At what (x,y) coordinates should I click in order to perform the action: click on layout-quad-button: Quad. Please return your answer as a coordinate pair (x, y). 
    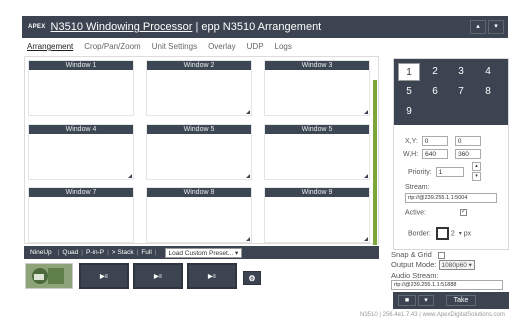
    Looking at the image, I should click on (70, 252).